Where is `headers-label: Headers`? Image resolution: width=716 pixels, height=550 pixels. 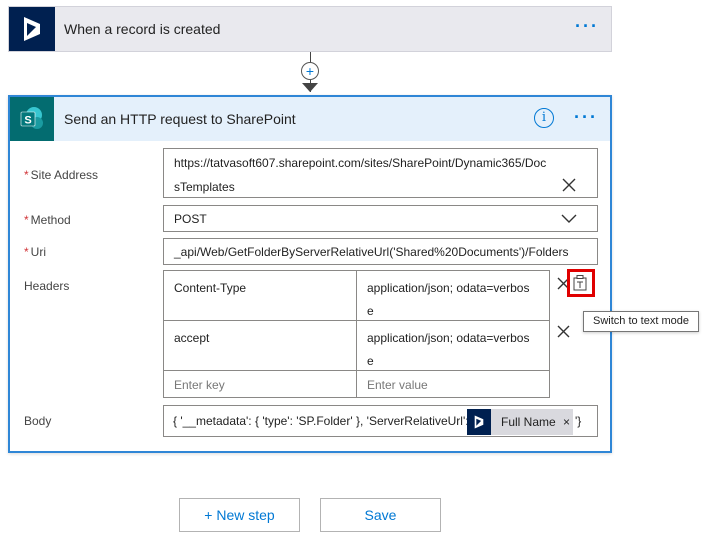 headers-label: Headers is located at coordinates (47, 286).